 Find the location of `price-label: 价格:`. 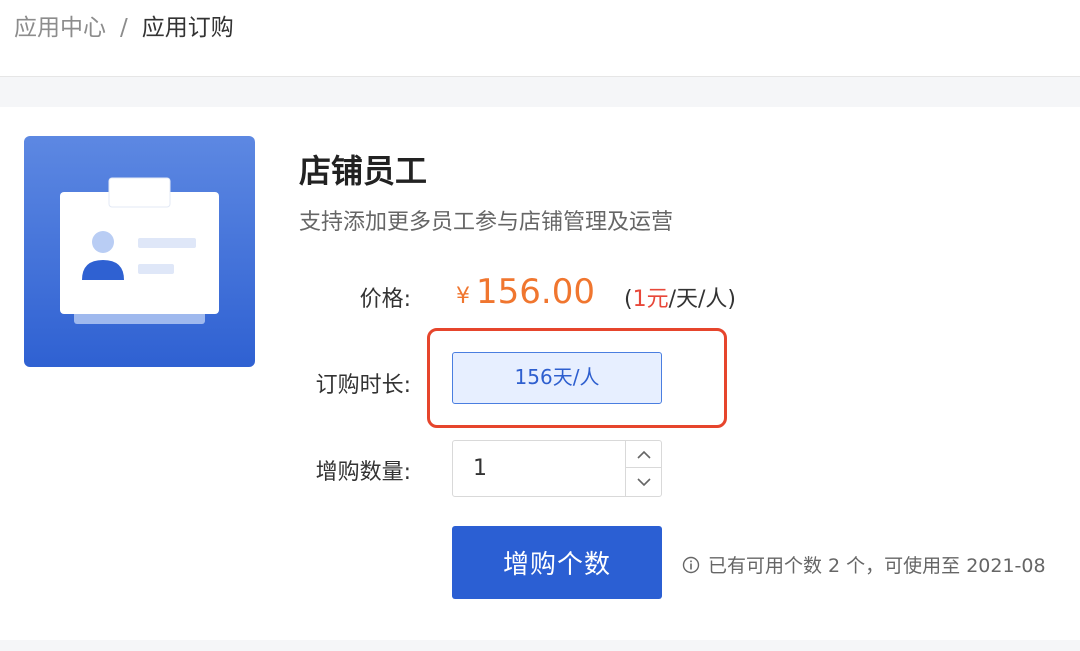

price-label: 价格: is located at coordinates (385, 299).